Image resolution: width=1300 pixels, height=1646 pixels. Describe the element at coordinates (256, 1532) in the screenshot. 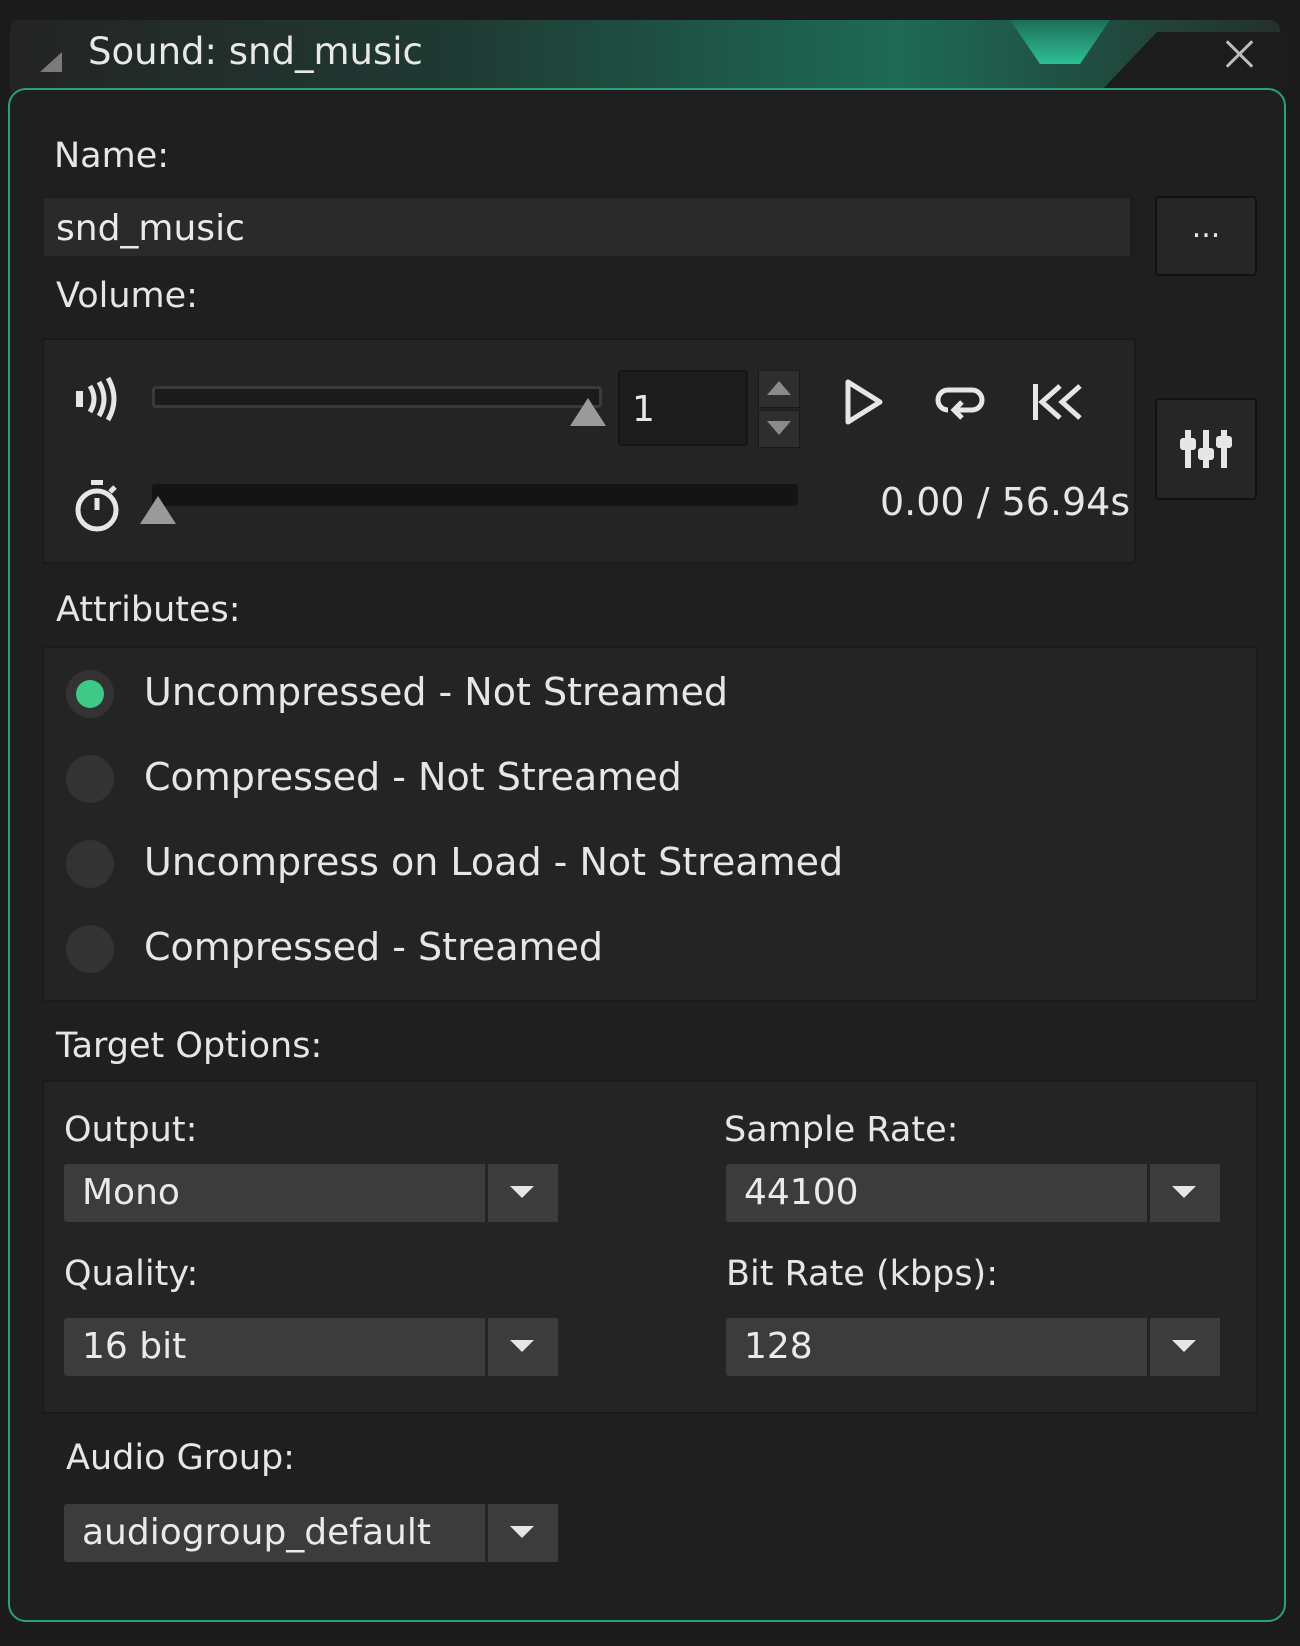

I see `audio-group-value: audiogroup_default` at that location.